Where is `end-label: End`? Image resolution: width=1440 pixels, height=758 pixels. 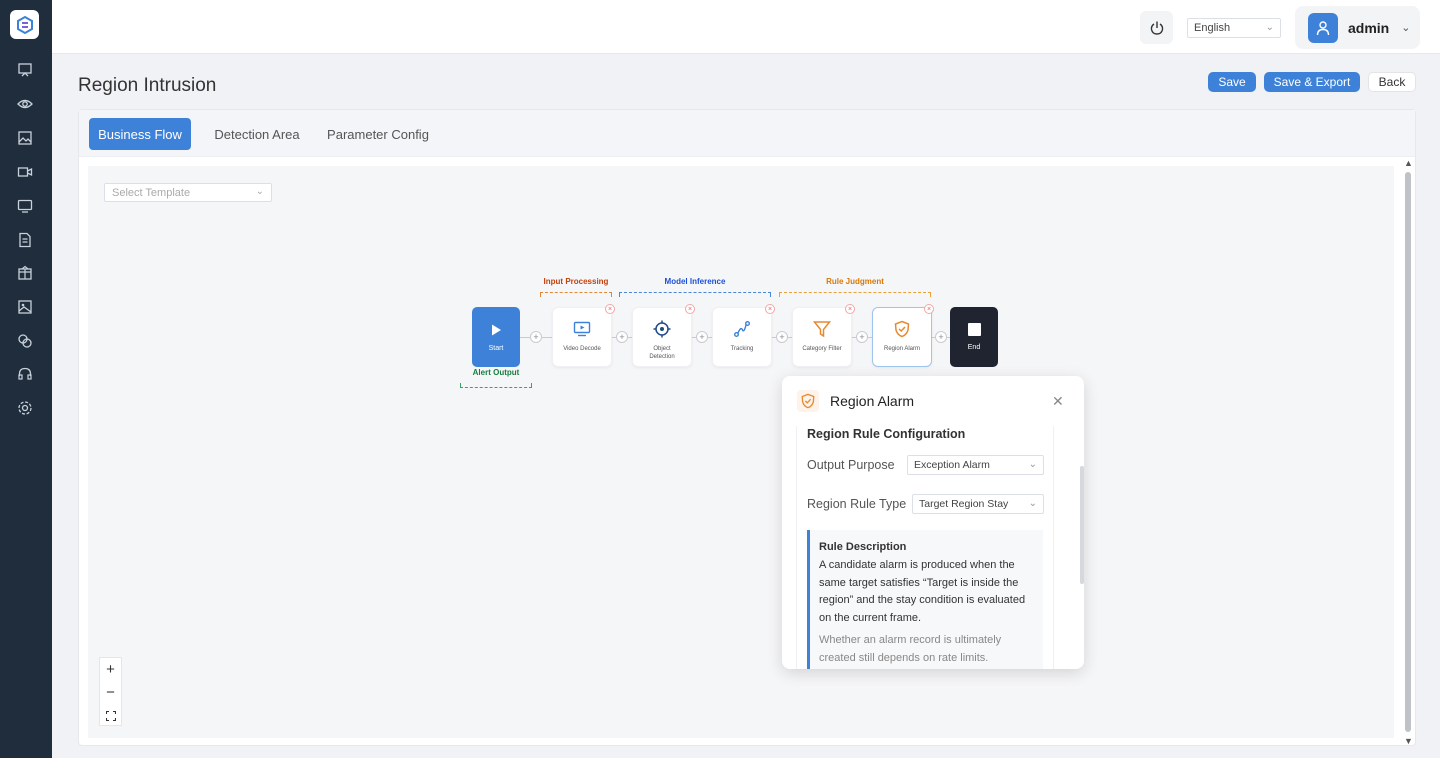 end-label: End is located at coordinates (974, 347).